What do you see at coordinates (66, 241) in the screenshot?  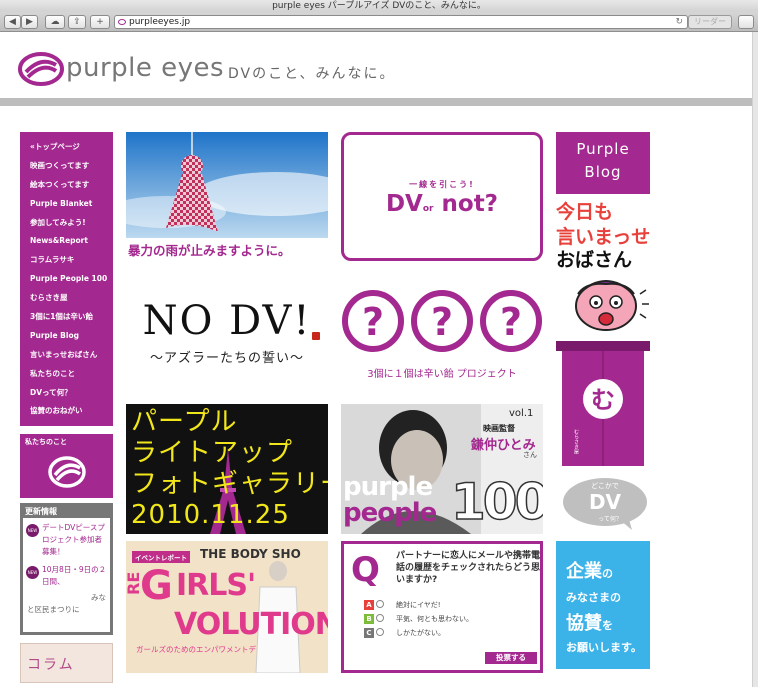 I see `nav-news-report: News&Report` at bounding box center [66, 241].